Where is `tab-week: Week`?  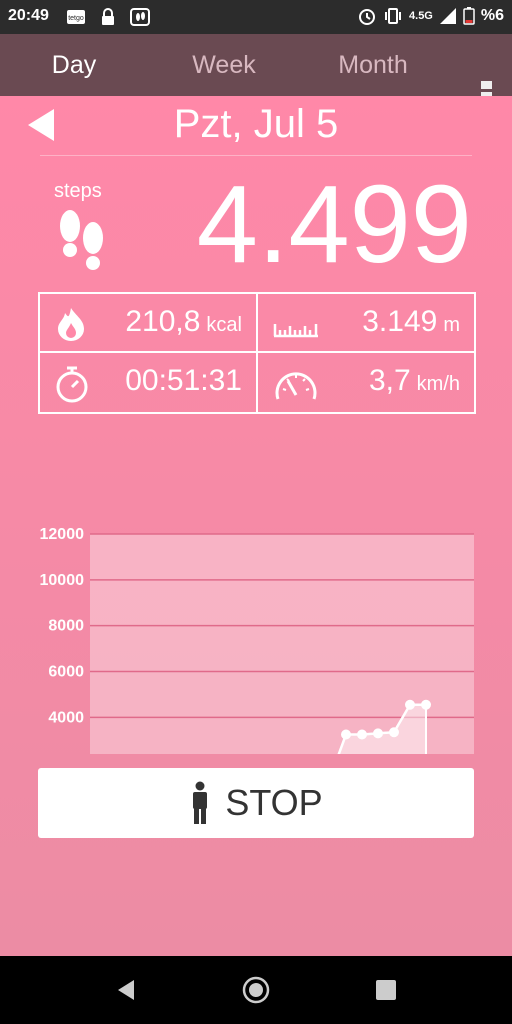 tab-week: Week is located at coordinates (224, 65).